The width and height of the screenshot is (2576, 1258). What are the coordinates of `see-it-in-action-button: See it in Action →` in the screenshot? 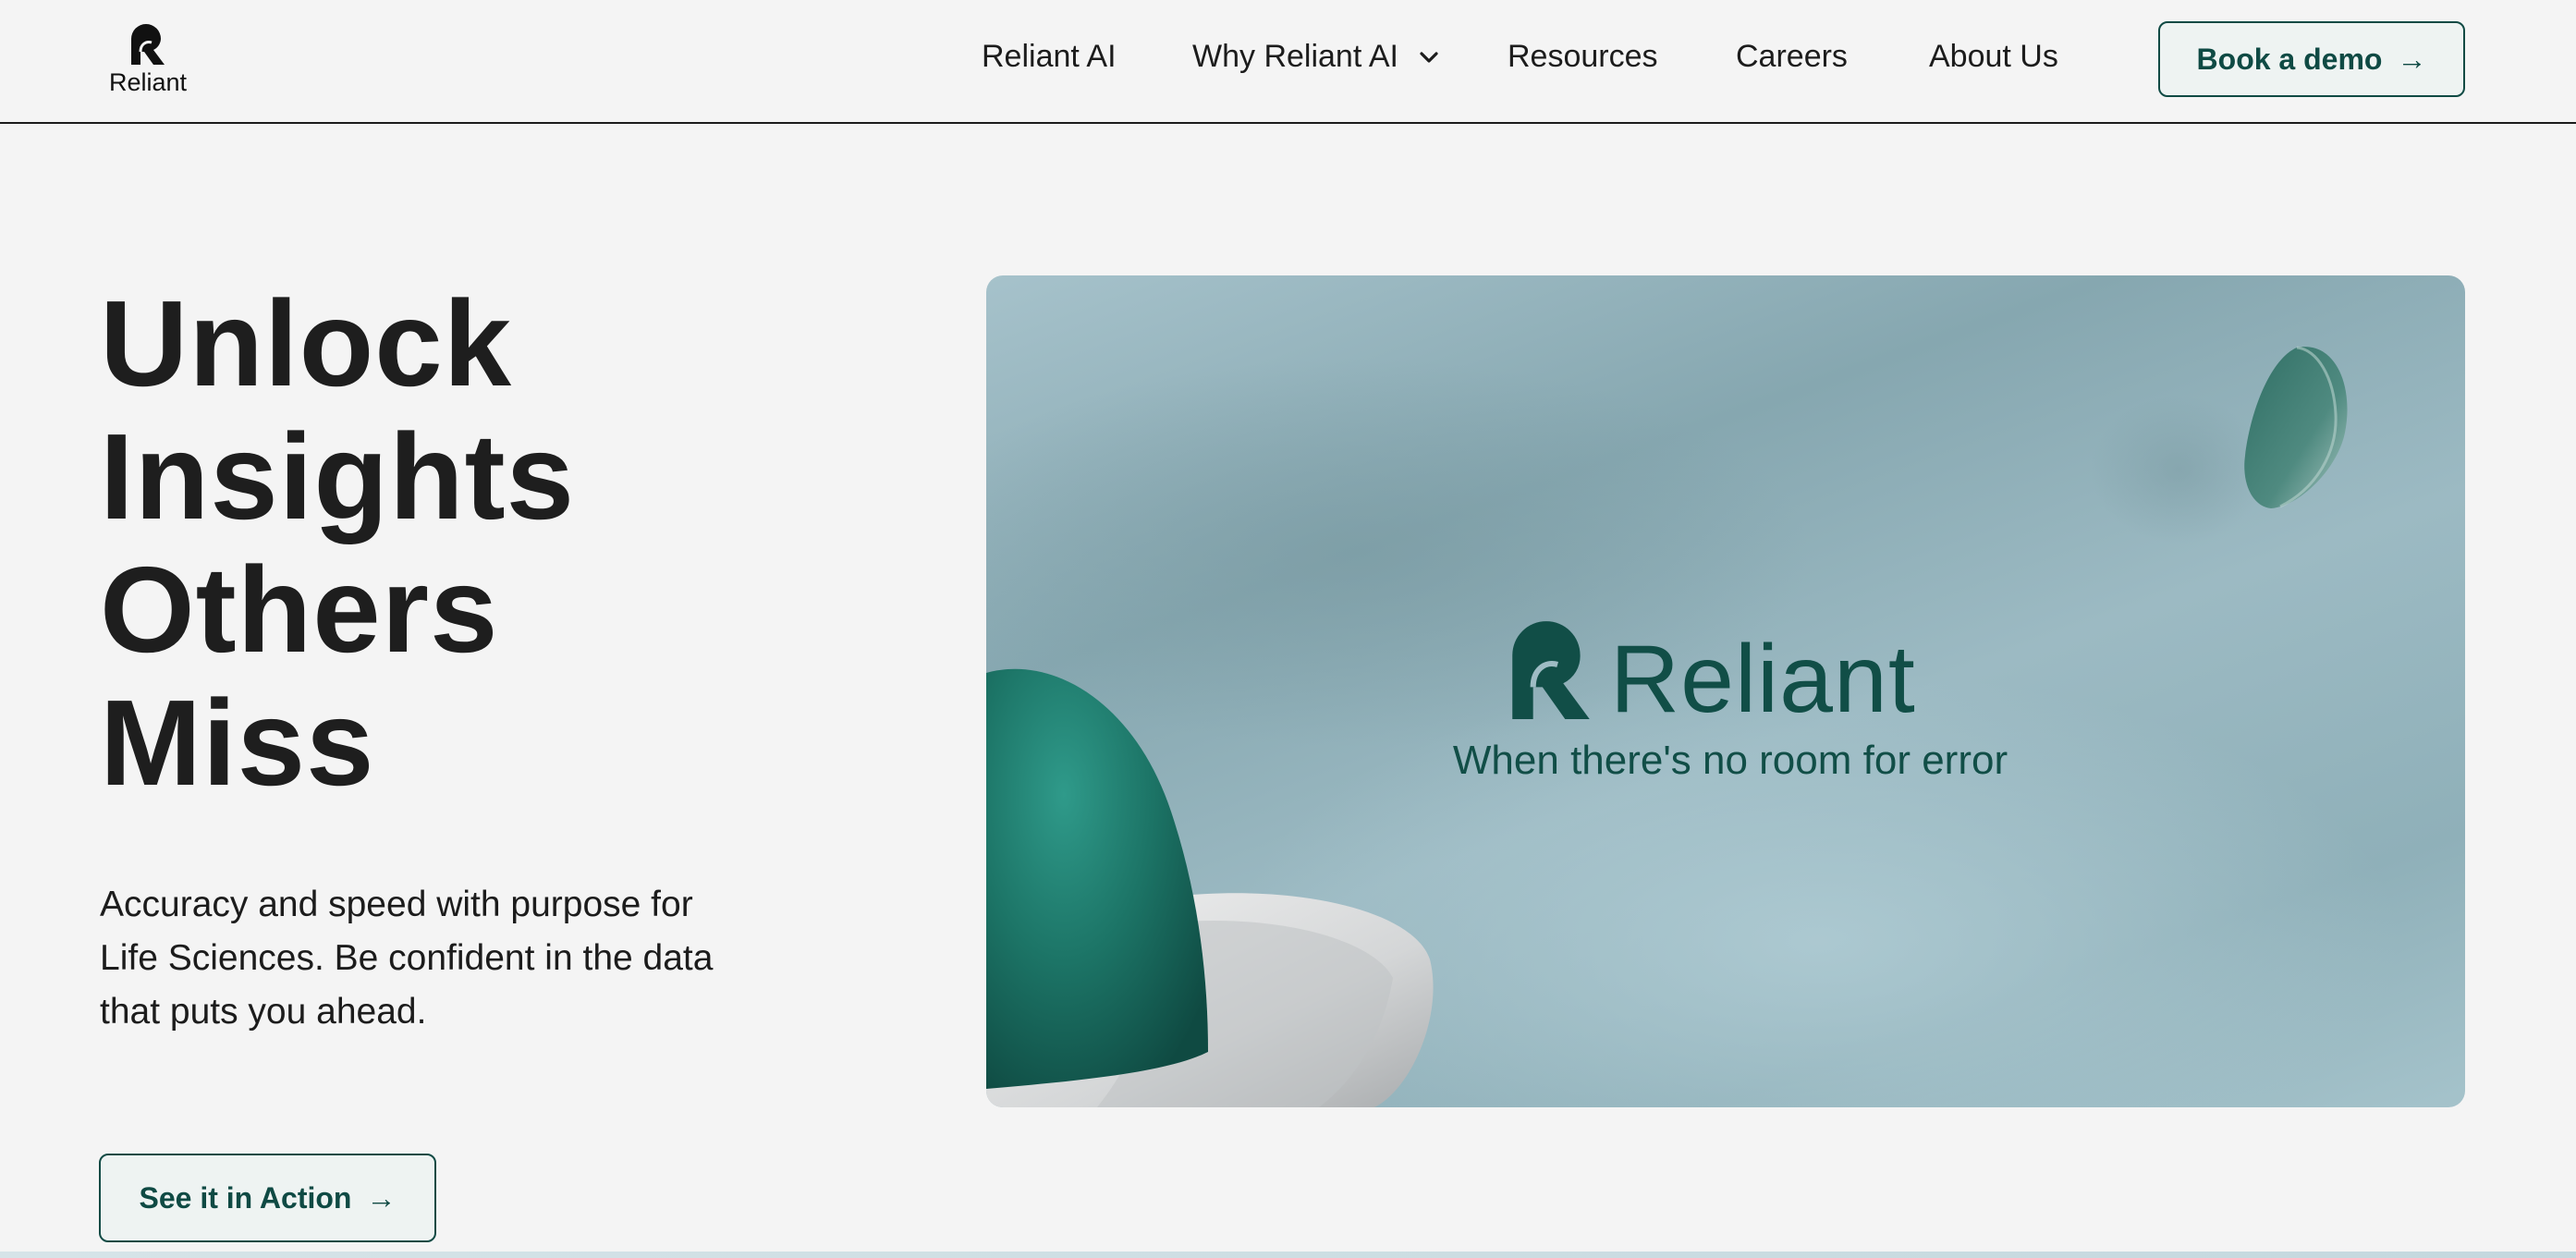 It's located at (267, 1198).